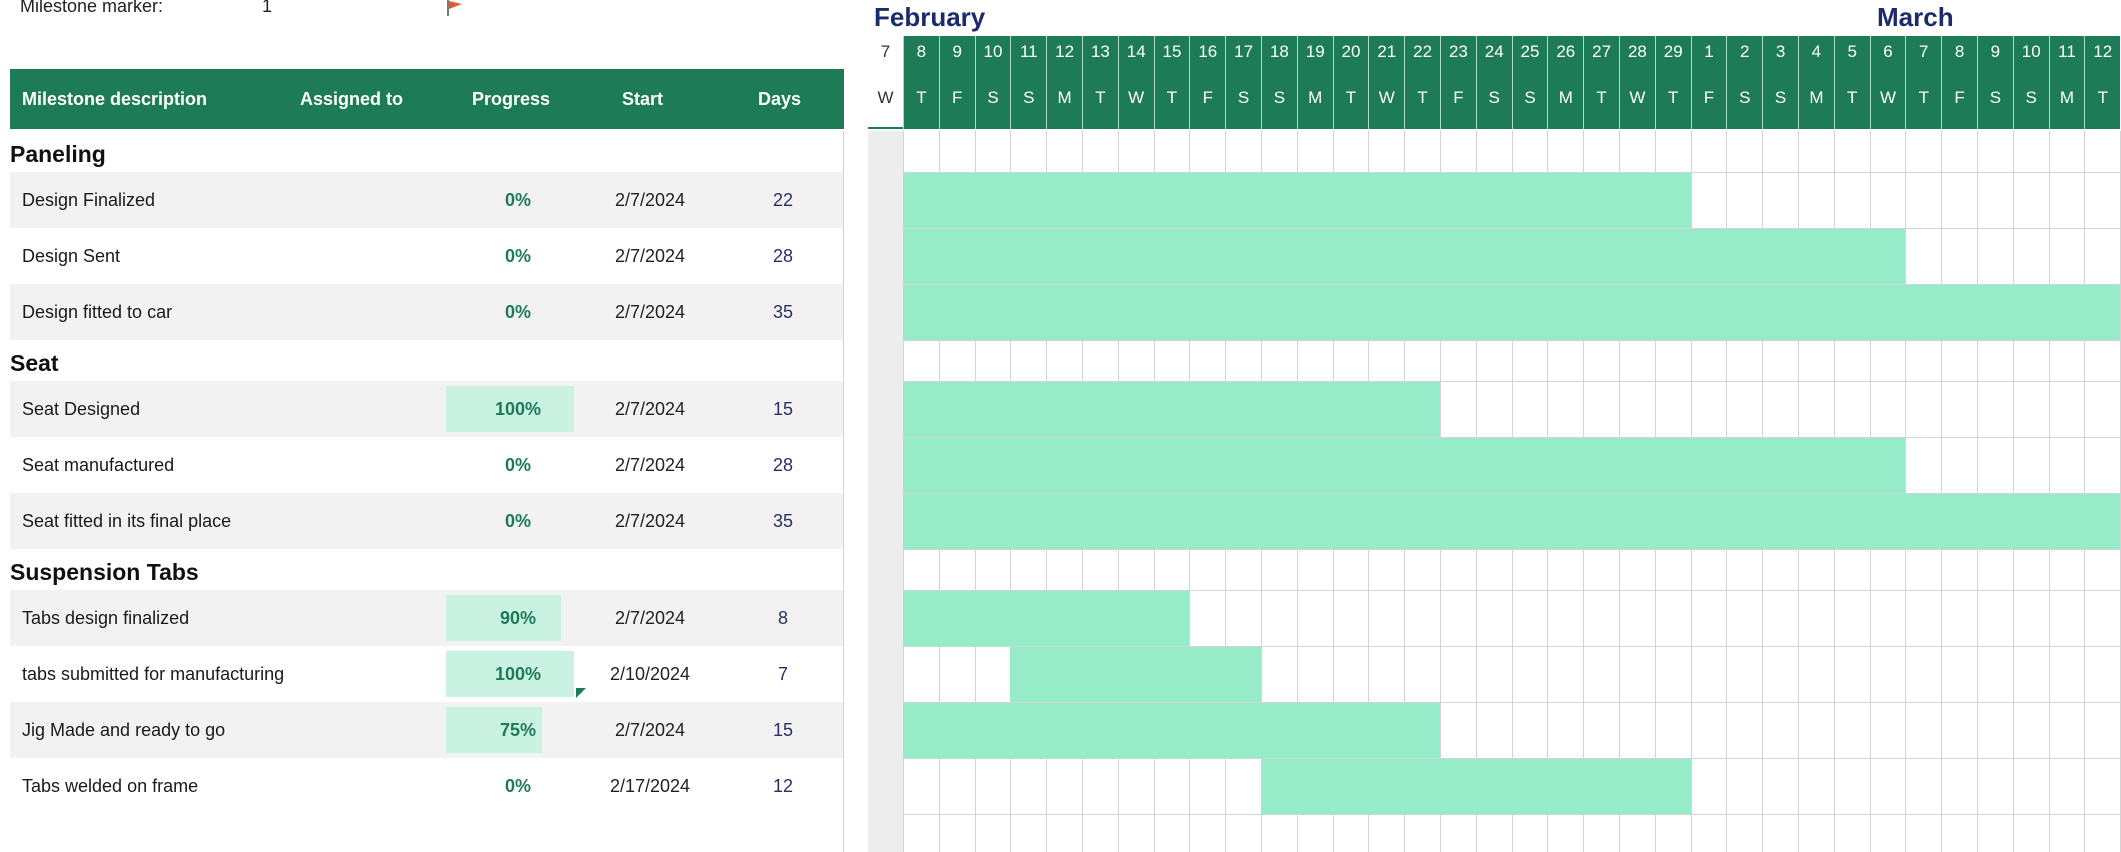 The image size is (2121, 852). Describe the element at coordinates (1637, 82) in the screenshot. I see `day-column-header: 28 W` at that location.